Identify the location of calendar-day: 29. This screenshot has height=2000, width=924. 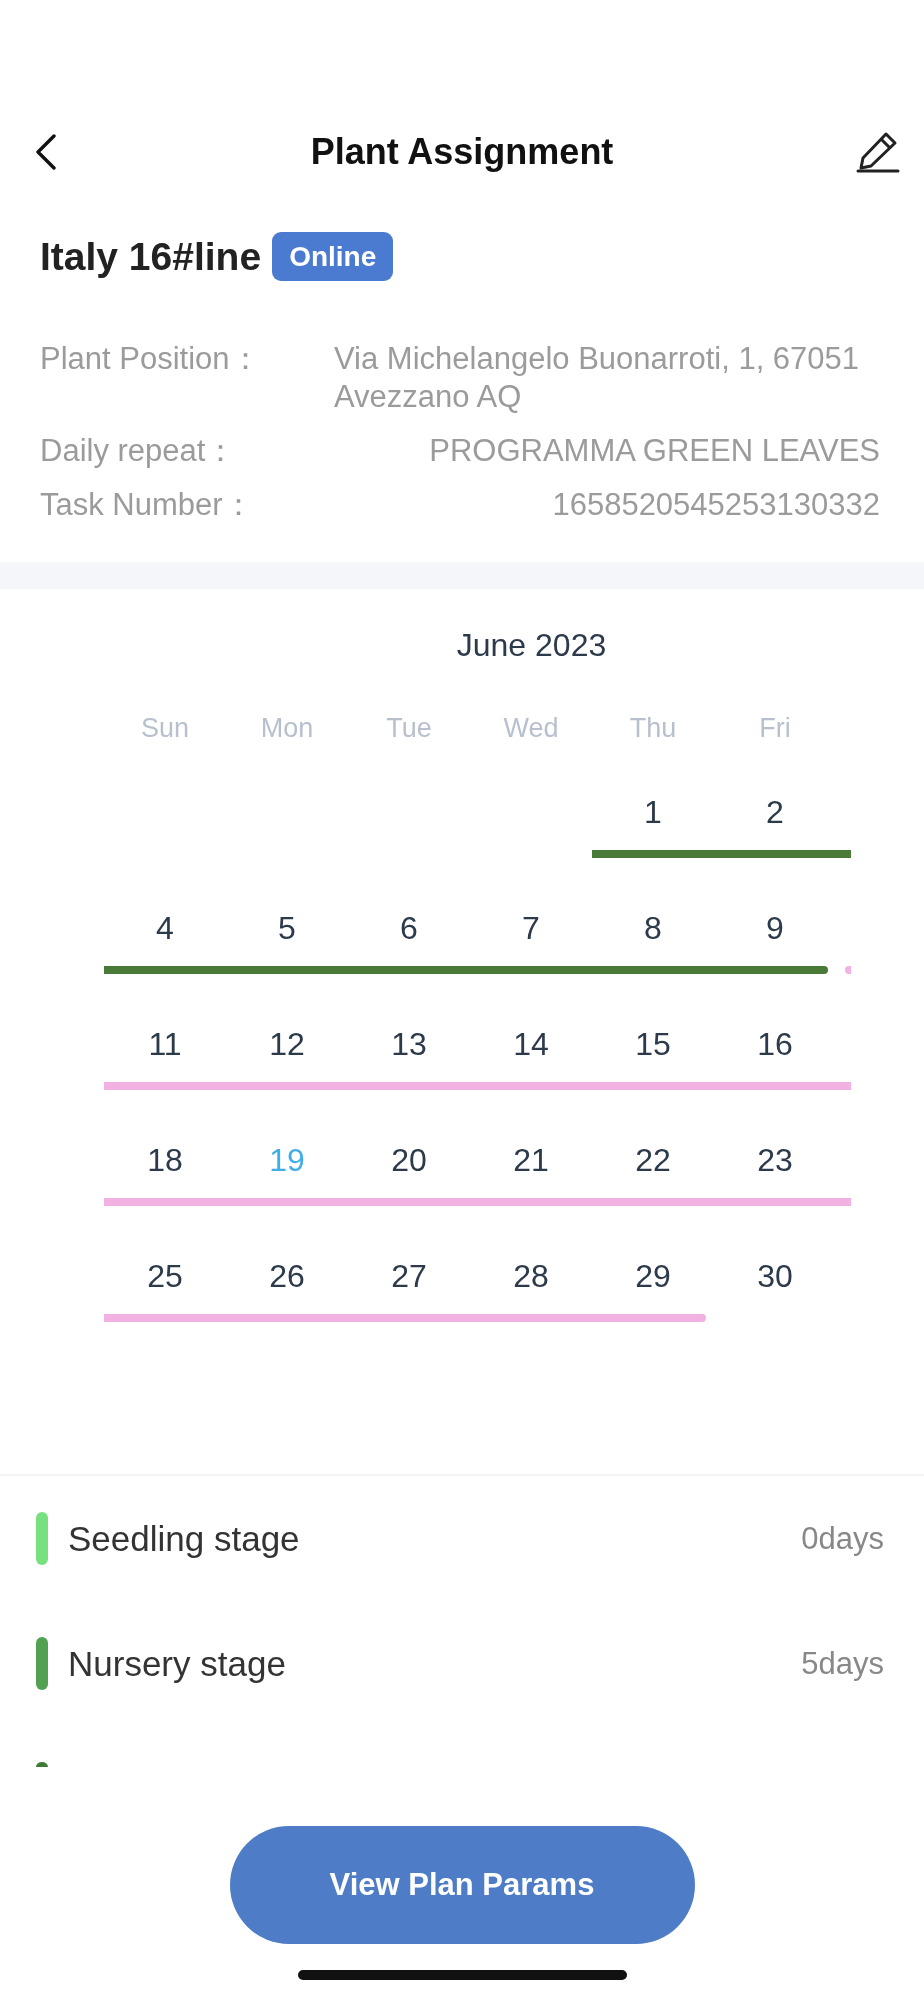
(653, 1276).